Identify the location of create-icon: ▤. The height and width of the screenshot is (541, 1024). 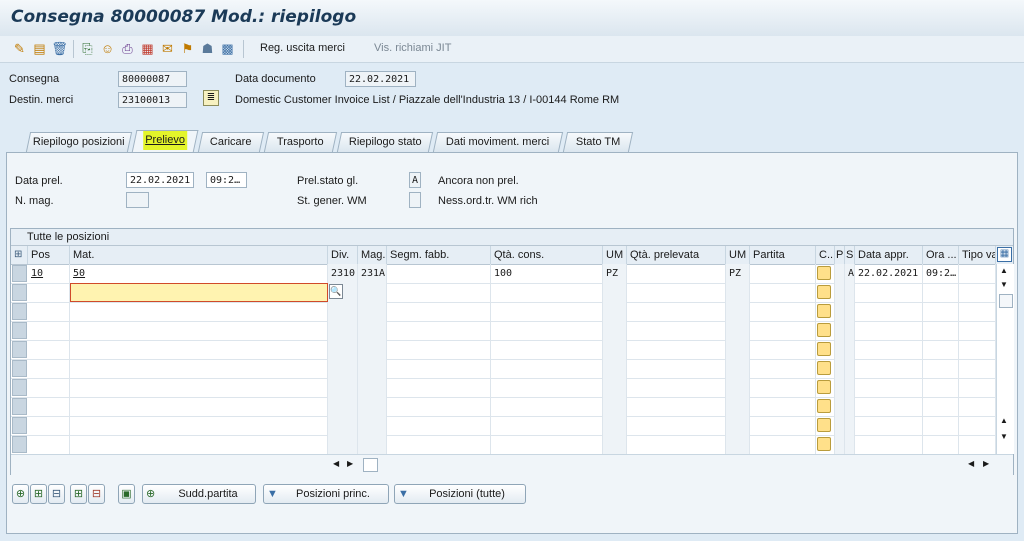
(39, 48).